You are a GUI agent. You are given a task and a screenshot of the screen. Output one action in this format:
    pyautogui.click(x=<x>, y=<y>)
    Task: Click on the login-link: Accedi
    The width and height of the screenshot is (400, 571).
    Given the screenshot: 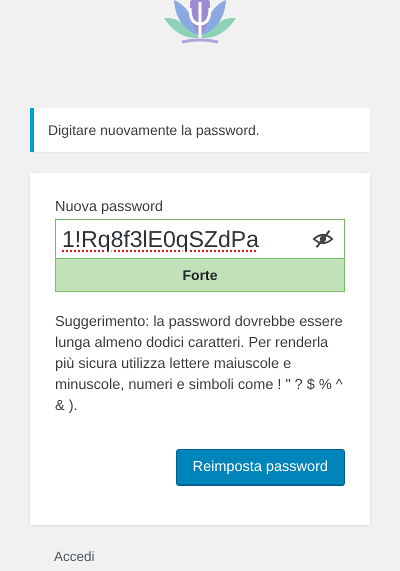 What is the action you would take?
    pyautogui.click(x=74, y=556)
    